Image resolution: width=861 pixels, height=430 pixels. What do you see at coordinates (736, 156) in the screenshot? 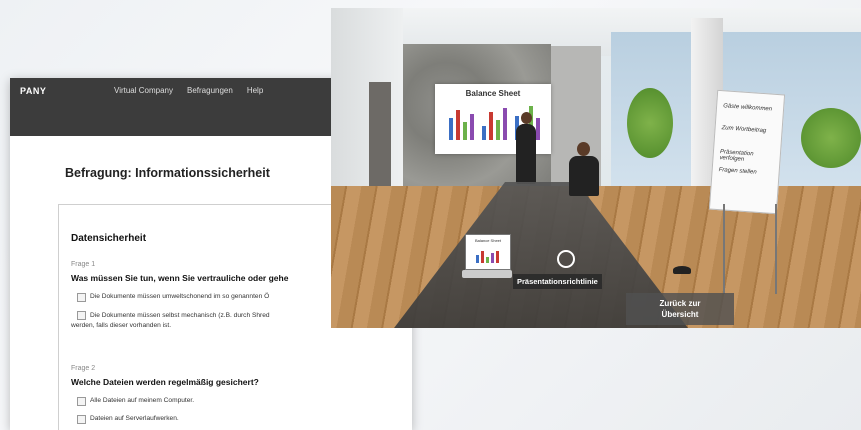
I see `flipchart-line: Präsentation verfolgen` at bounding box center [736, 156].